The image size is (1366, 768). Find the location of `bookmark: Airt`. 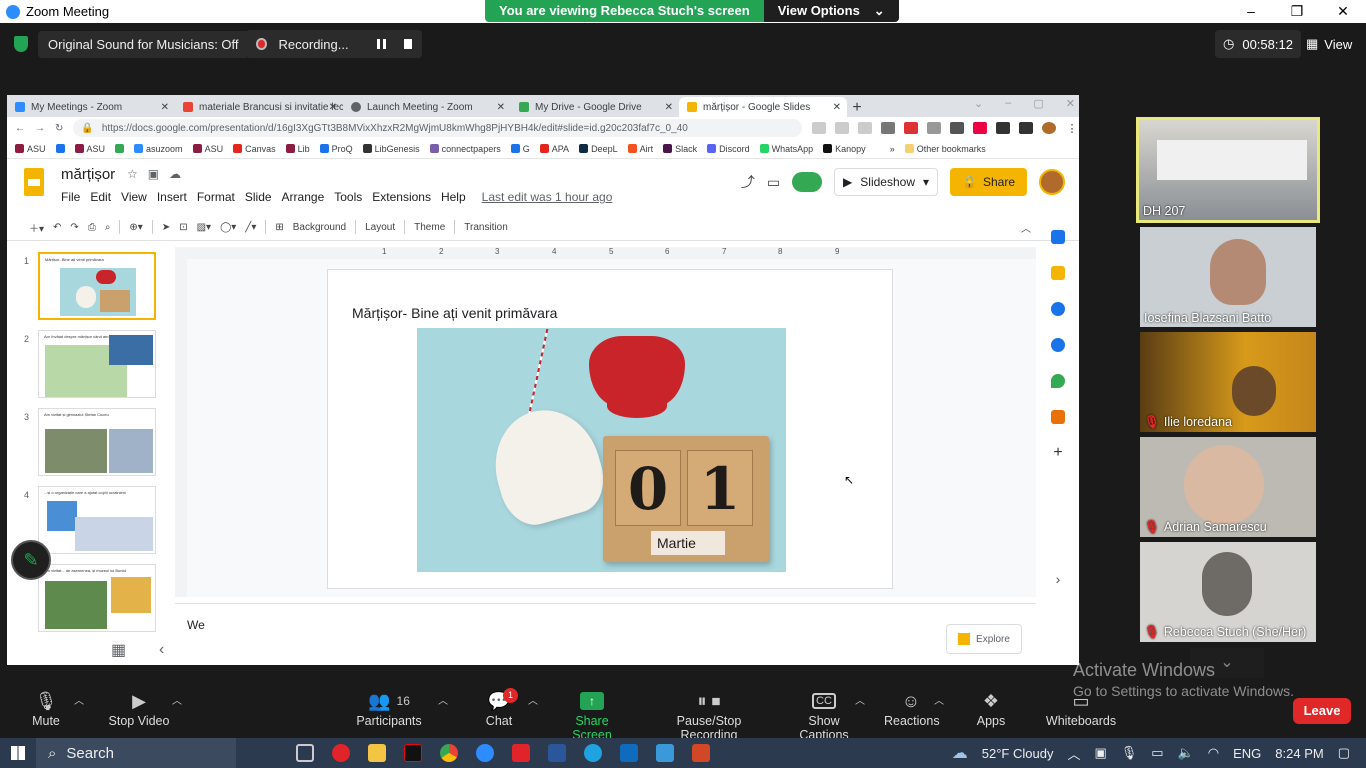

bookmark: Airt is located at coordinates (640, 149).